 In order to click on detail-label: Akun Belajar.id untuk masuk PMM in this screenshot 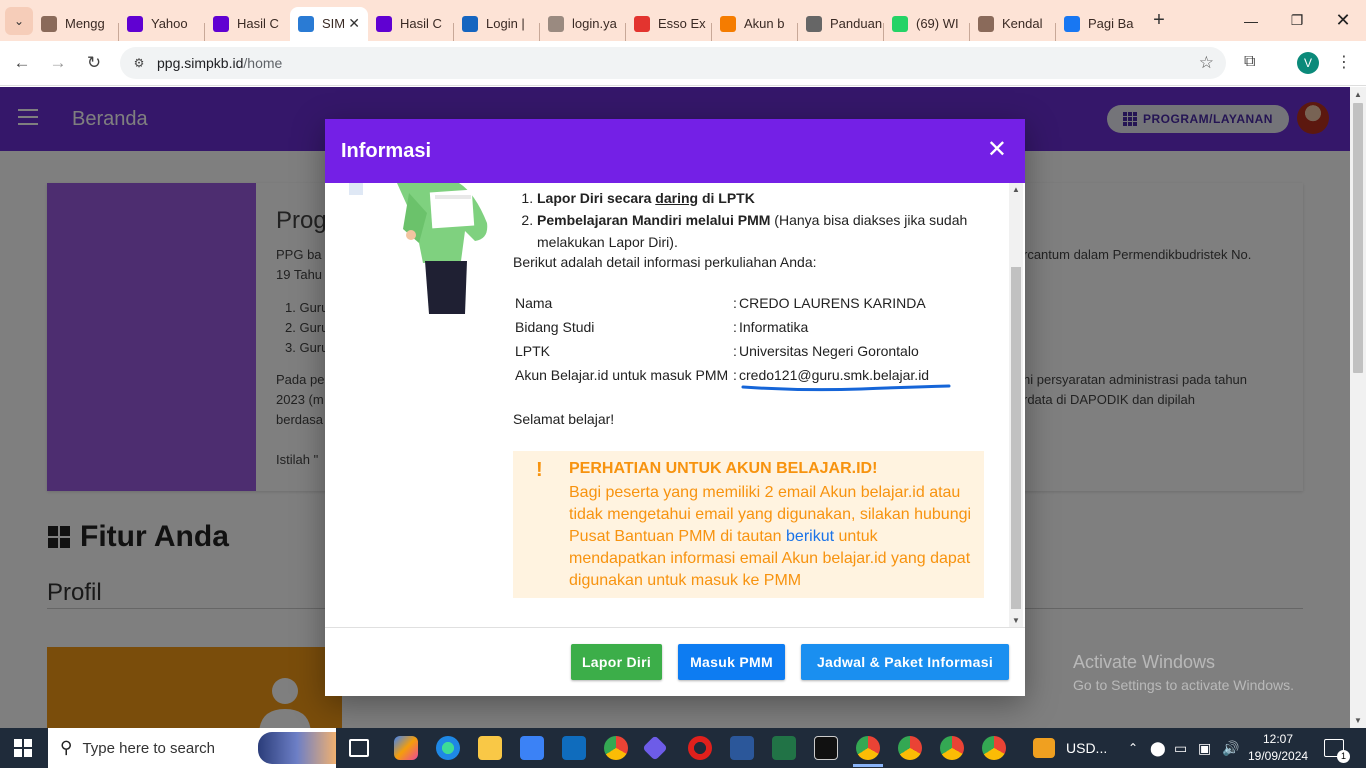, I will do `click(622, 375)`.